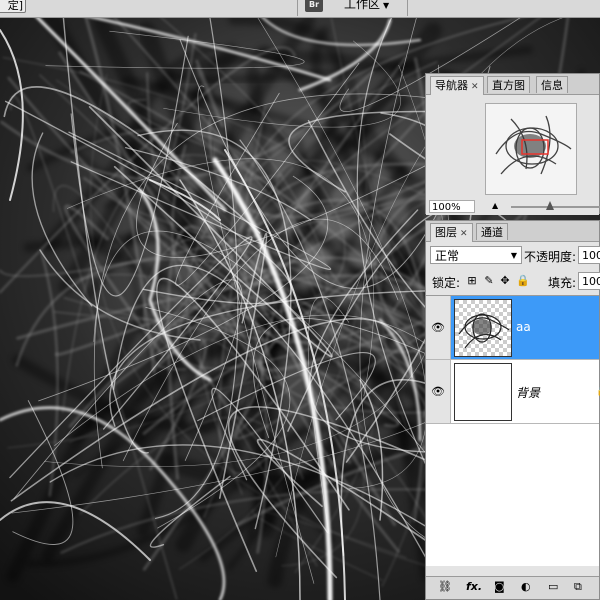 The image size is (600, 600). I want to click on lock-label: 锁定:, so click(446, 283).